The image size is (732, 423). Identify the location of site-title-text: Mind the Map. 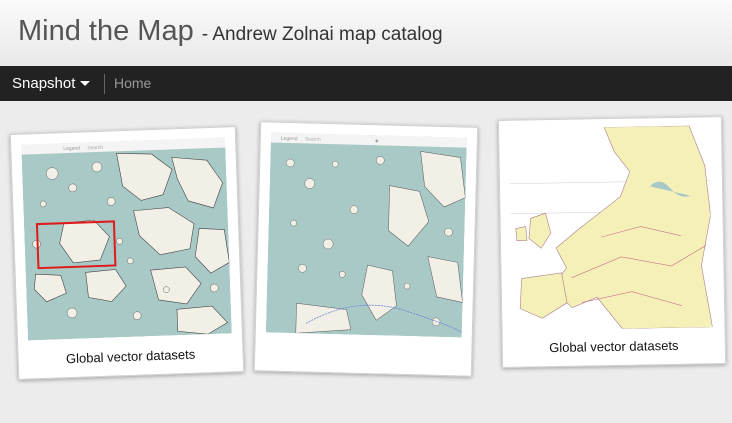
(106, 31).